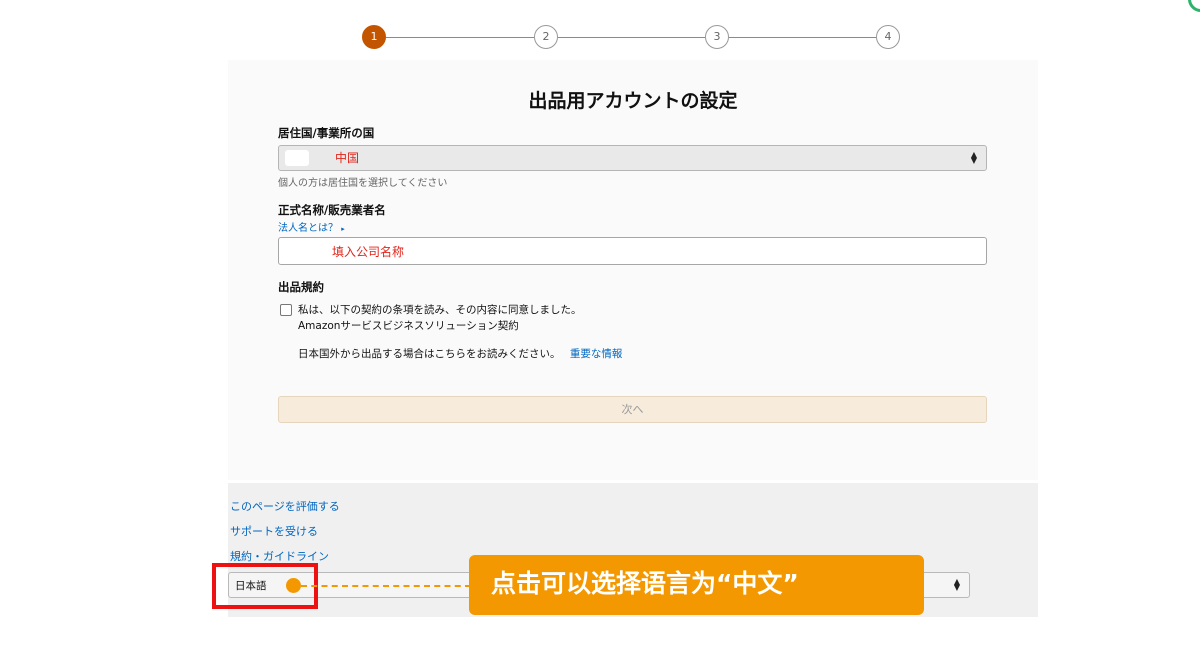  What do you see at coordinates (717, 37) in the screenshot?
I see `step-3: 3` at bounding box center [717, 37].